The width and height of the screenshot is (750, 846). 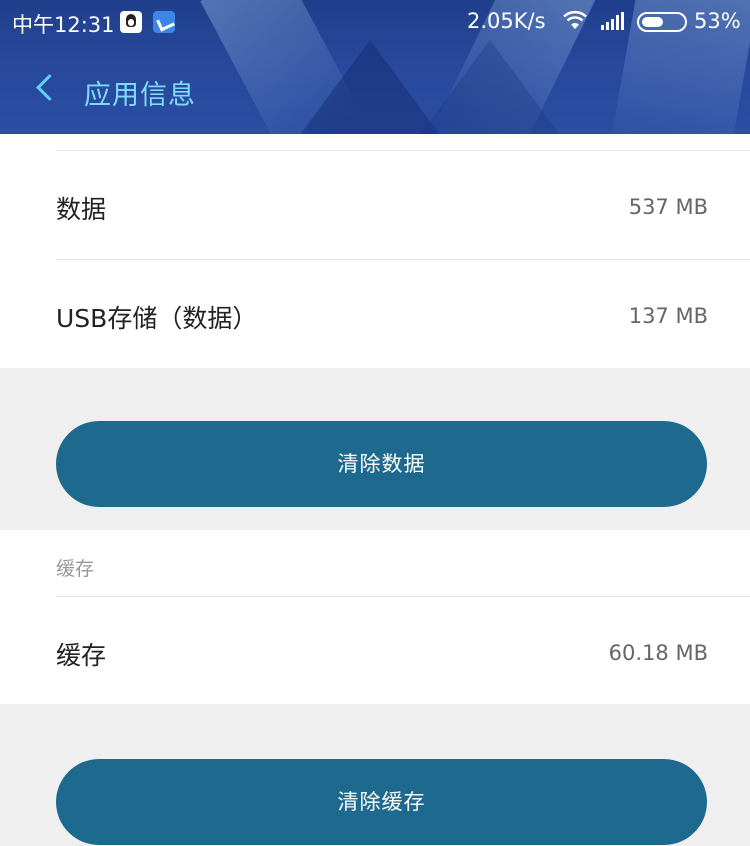 I want to click on row-label: USB存储（数据）, so click(x=157, y=318).